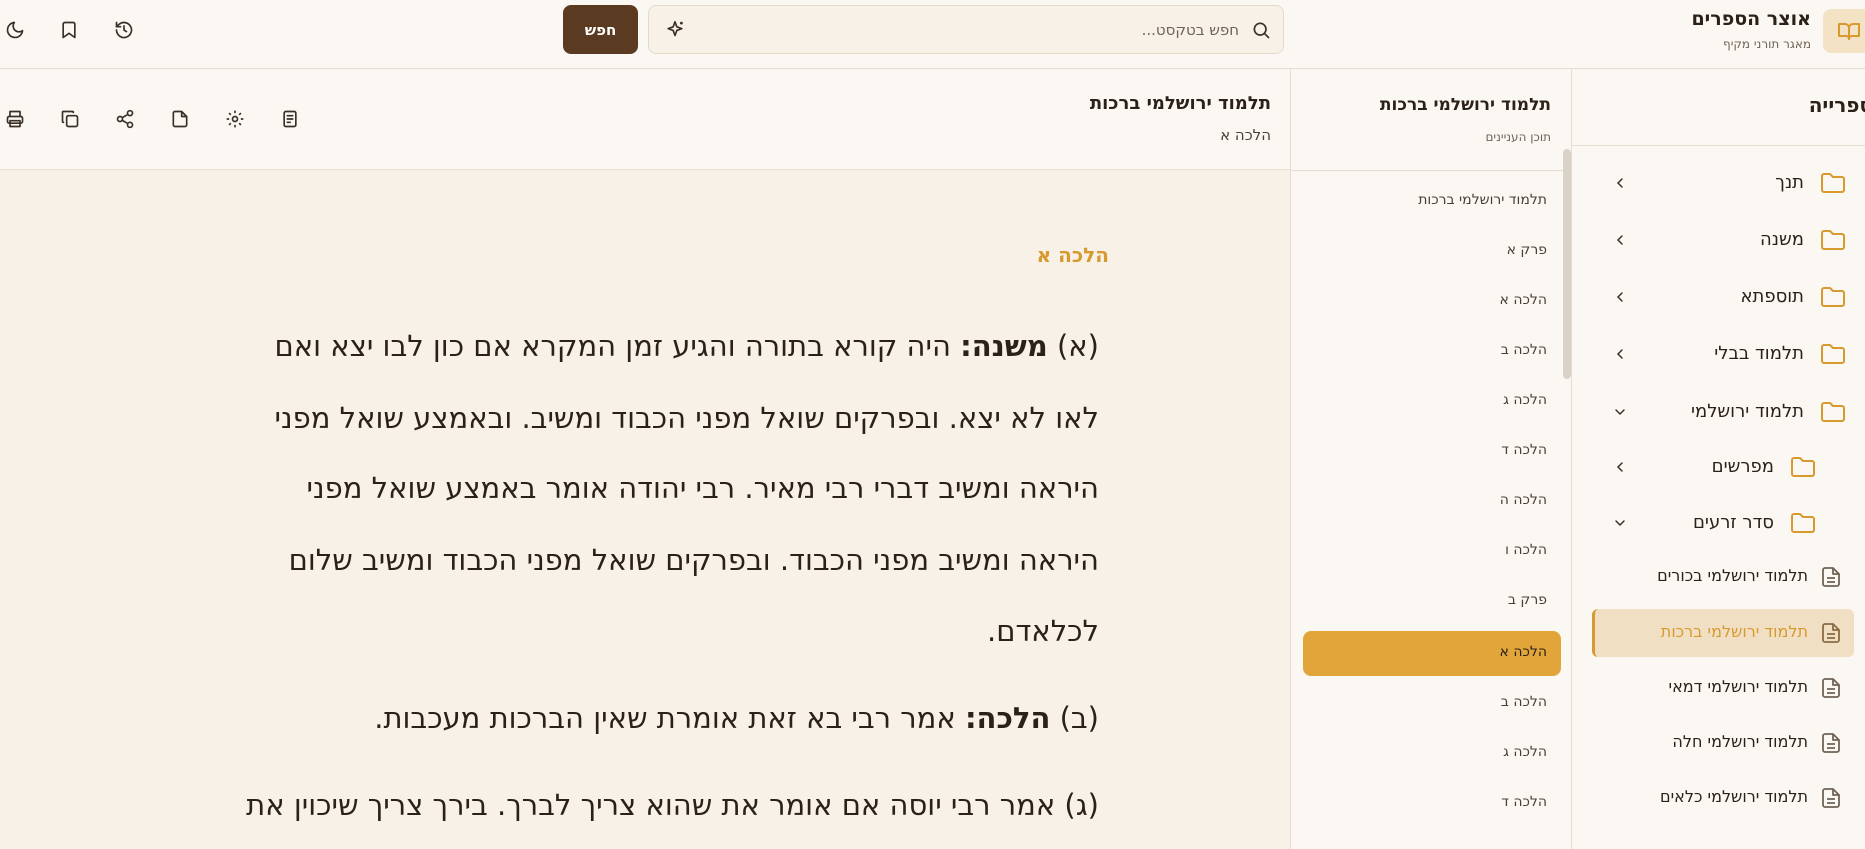 This screenshot has width=1865, height=849. I want to click on category-label: תלמוד ירושלמי, so click(1747, 411).